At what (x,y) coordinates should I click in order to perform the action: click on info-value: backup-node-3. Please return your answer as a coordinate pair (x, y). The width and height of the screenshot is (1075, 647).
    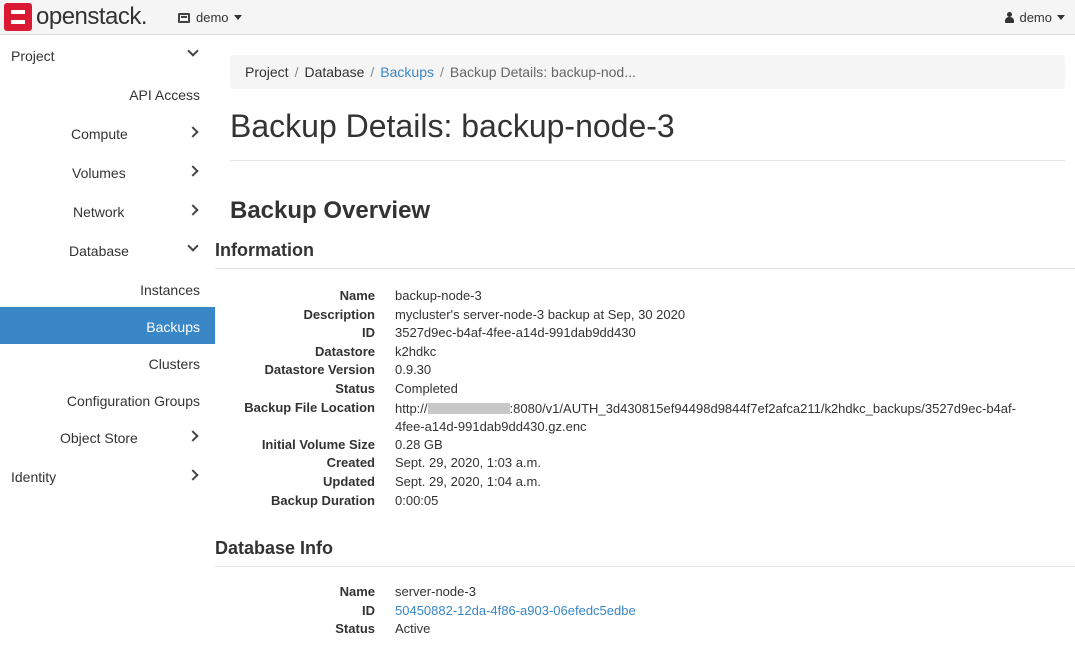
    Looking at the image, I should click on (438, 295).